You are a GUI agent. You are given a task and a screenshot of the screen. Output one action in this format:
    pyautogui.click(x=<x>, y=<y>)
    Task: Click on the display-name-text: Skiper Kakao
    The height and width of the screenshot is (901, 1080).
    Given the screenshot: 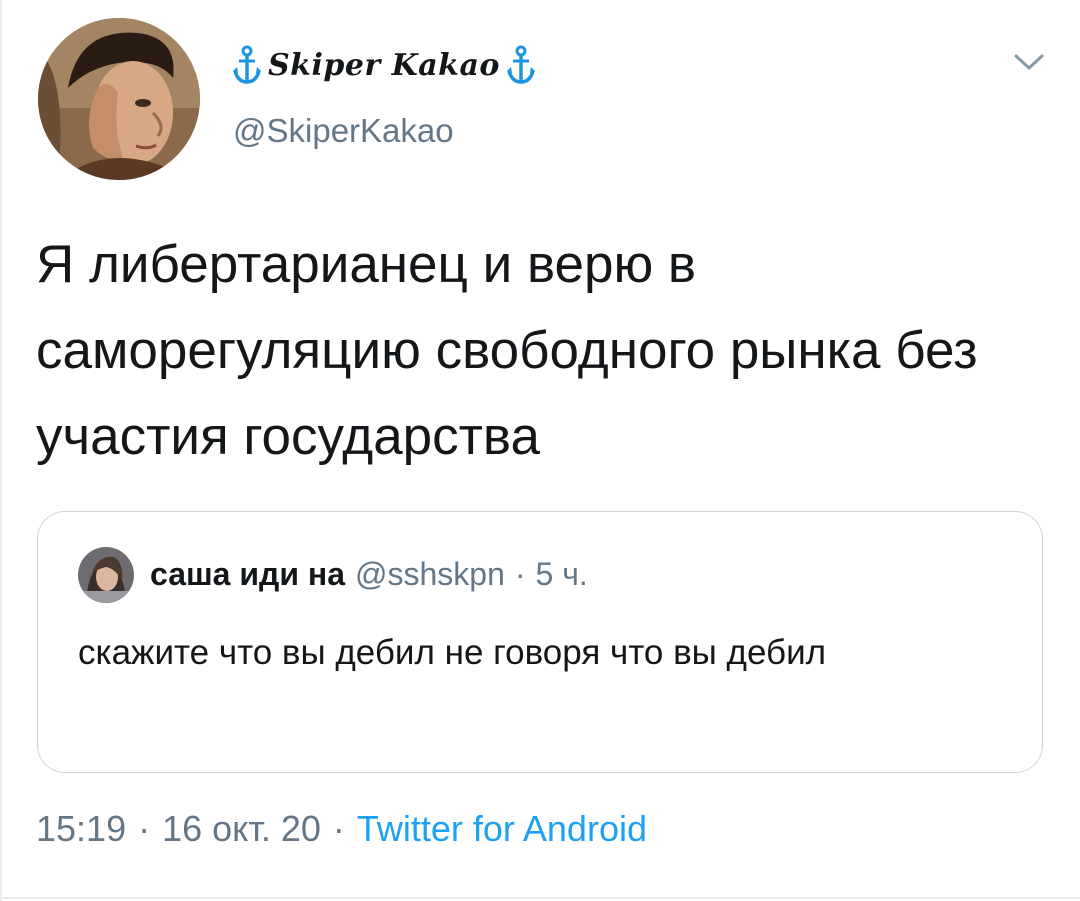 What is the action you would take?
    pyautogui.click(x=384, y=65)
    